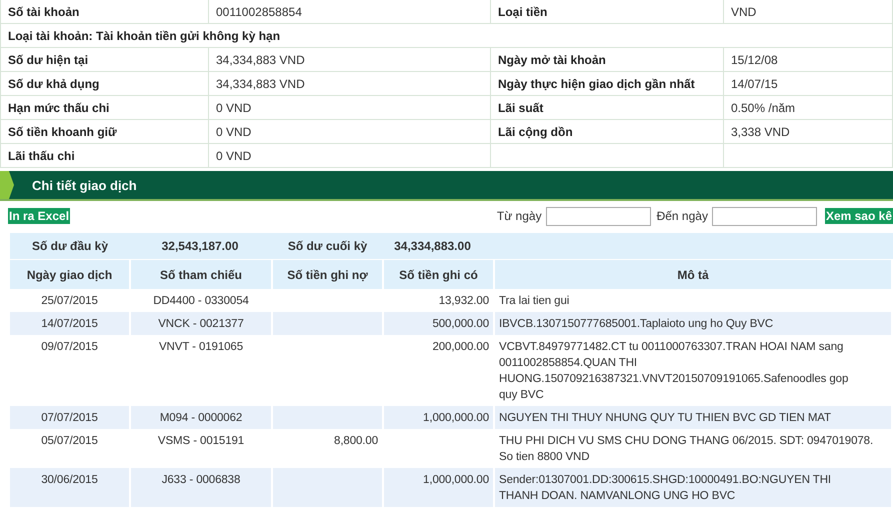 This screenshot has height=519, width=893. Describe the element at coordinates (808, 108) in the screenshot. I see `field-value: 0.50% /năm` at that location.